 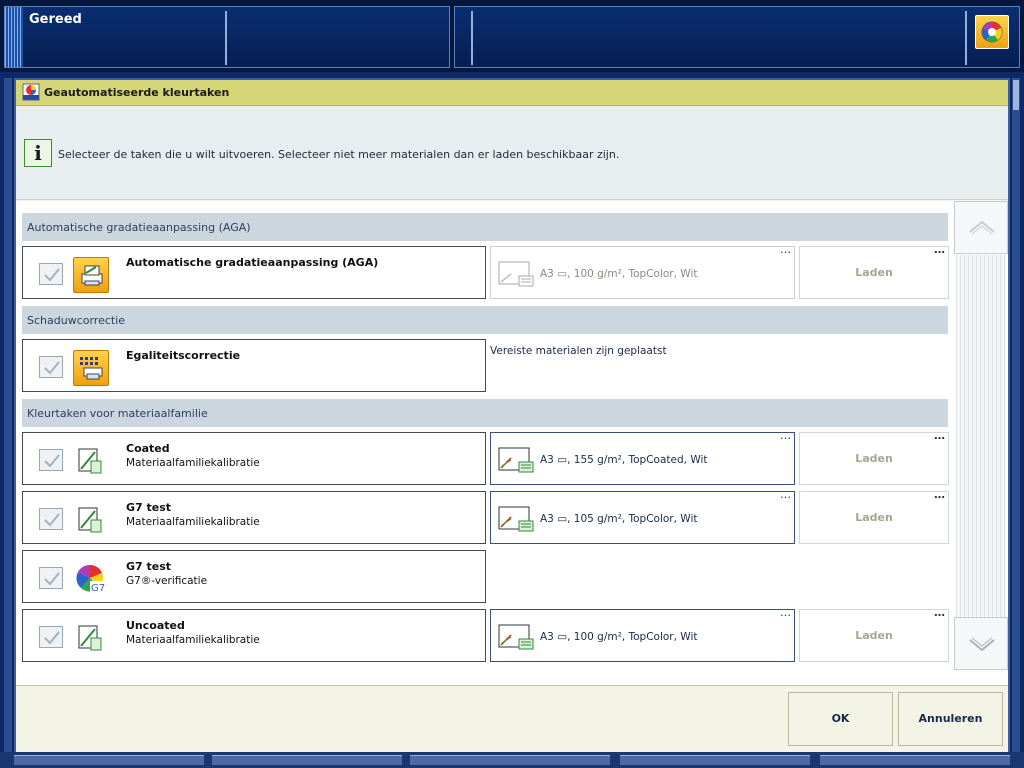 What do you see at coordinates (578, 351) in the screenshot?
I see `required-media-note: Vereiste materialen zijn geplaatst` at bounding box center [578, 351].